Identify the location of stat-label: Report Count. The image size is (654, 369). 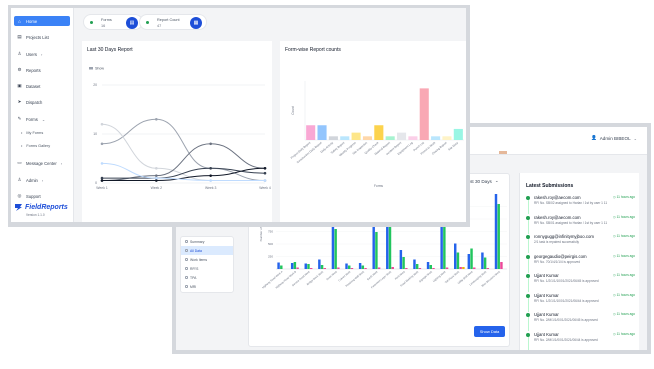
(168, 20).